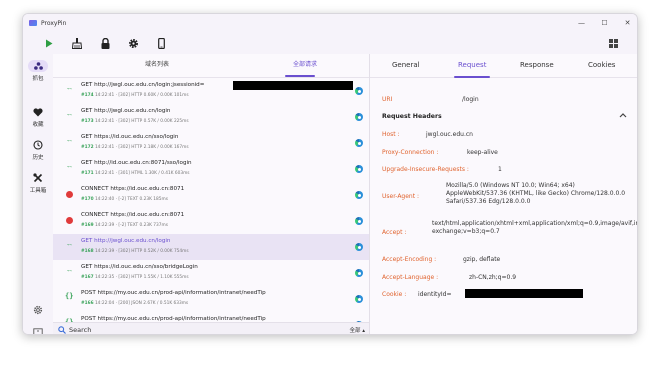 Image resolution: width=660 pixels, height=373 pixels. I want to click on sidebar-item-history: 历史, so click(38, 150).